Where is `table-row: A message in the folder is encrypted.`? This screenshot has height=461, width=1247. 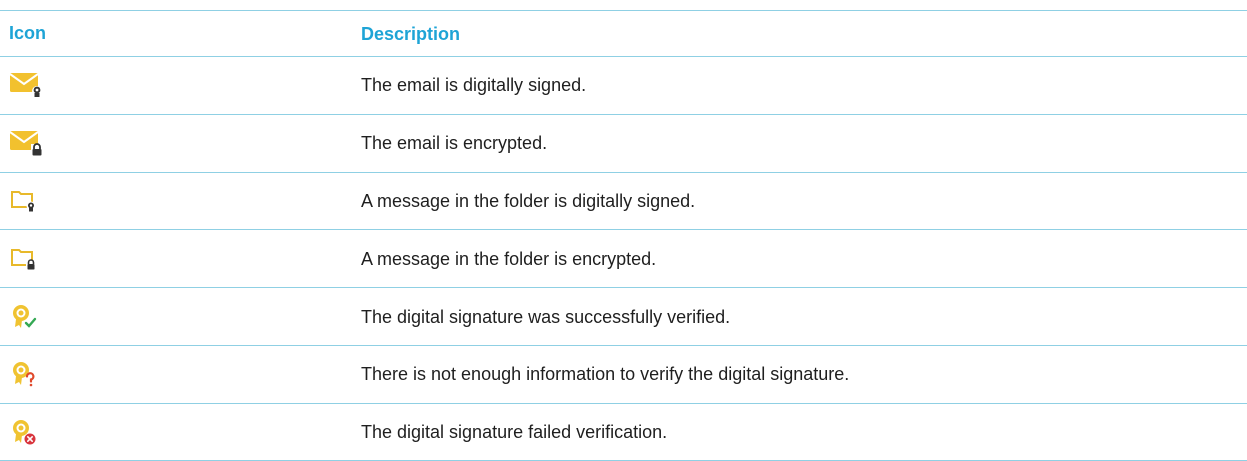
table-row: A message in the folder is encrypted. is located at coordinates (623, 258).